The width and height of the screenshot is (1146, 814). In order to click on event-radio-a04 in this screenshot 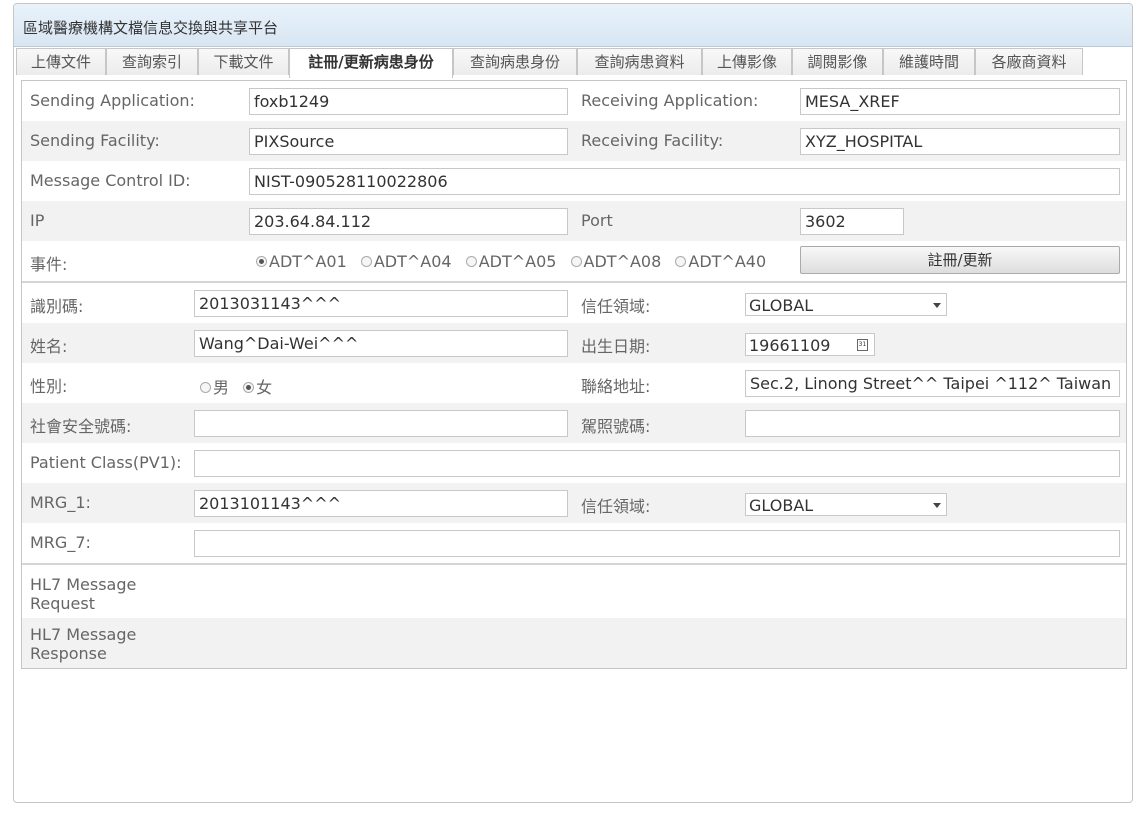, I will do `click(366, 261)`.